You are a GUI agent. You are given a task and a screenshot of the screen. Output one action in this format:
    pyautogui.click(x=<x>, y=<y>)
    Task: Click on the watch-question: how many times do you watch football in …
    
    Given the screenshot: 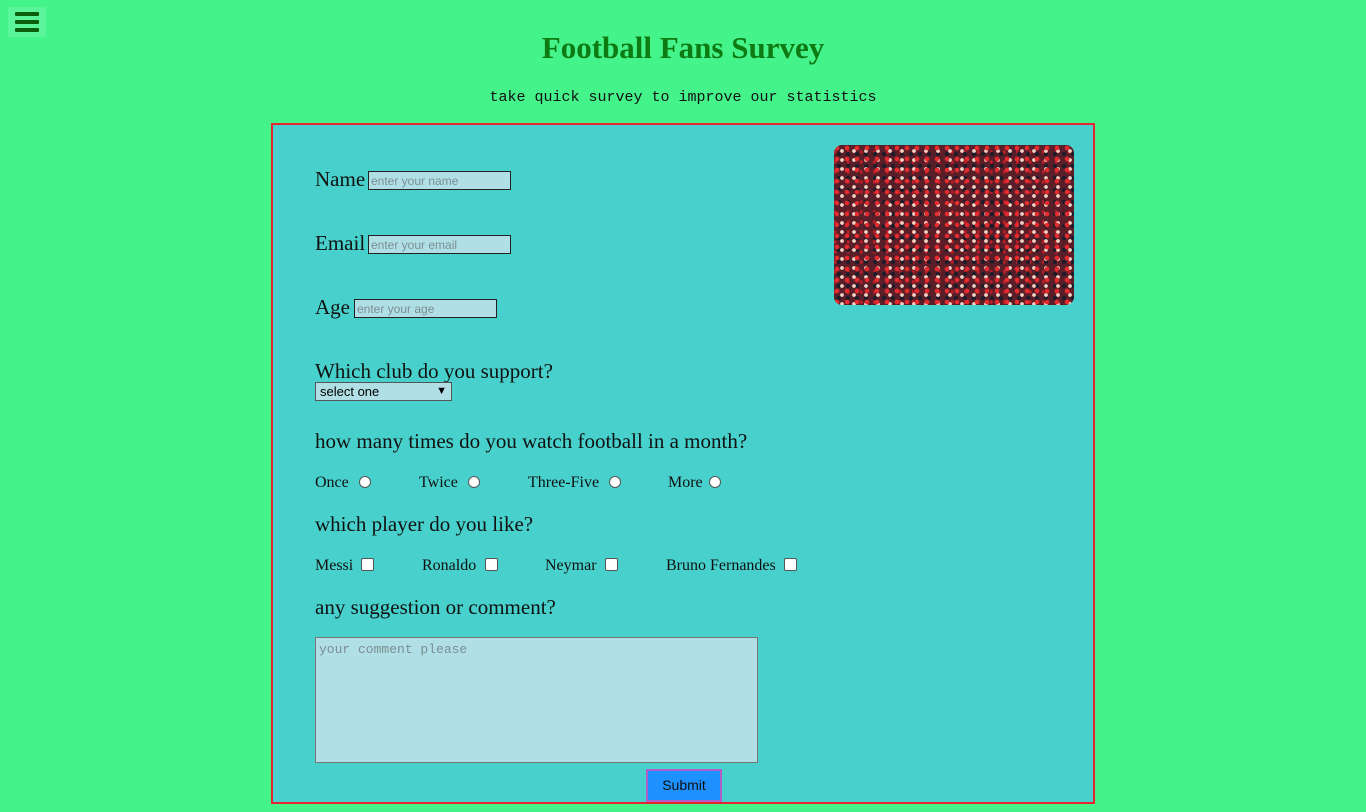 What is the action you would take?
    pyautogui.click(x=531, y=441)
    